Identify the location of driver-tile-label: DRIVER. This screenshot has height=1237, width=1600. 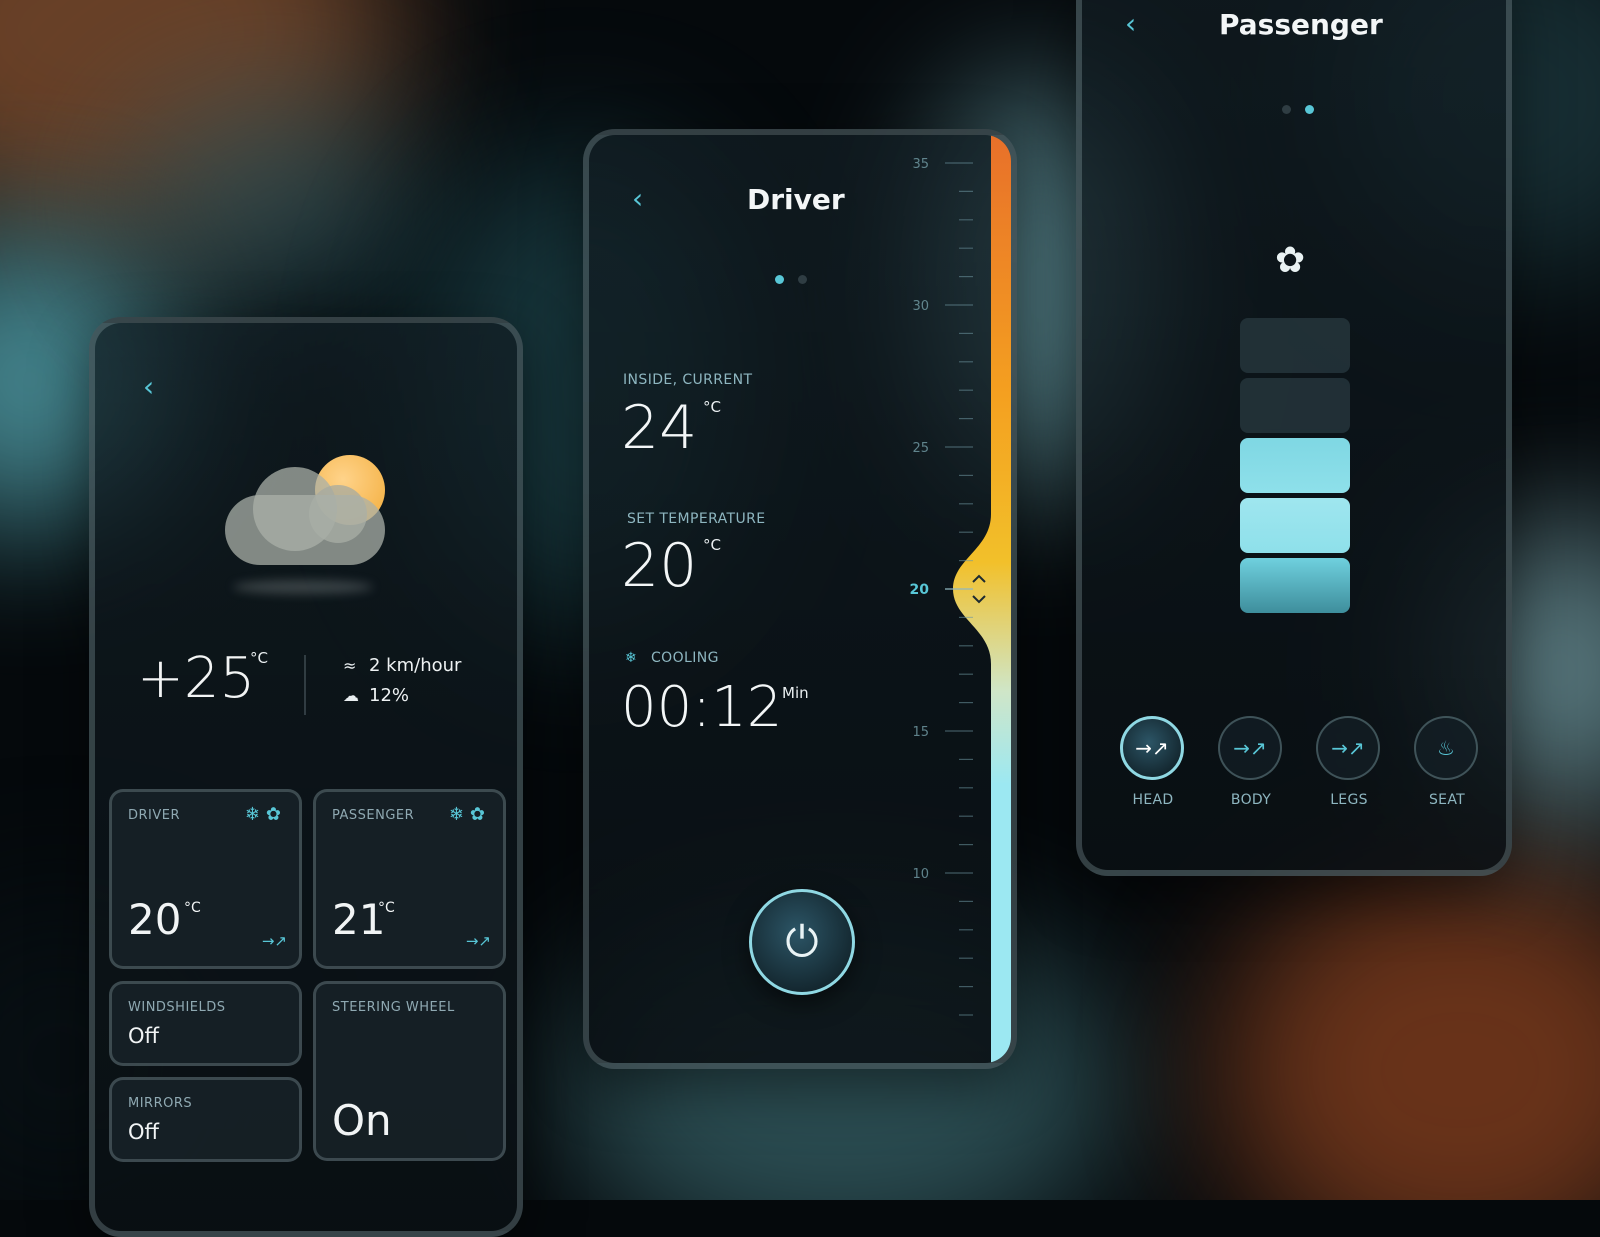
(154, 815).